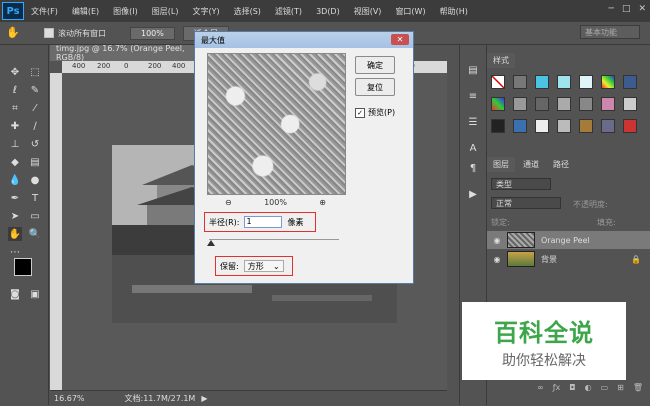  Describe the element at coordinates (540, 391) in the screenshot. I see `link-layers-icon: ∞` at that location.